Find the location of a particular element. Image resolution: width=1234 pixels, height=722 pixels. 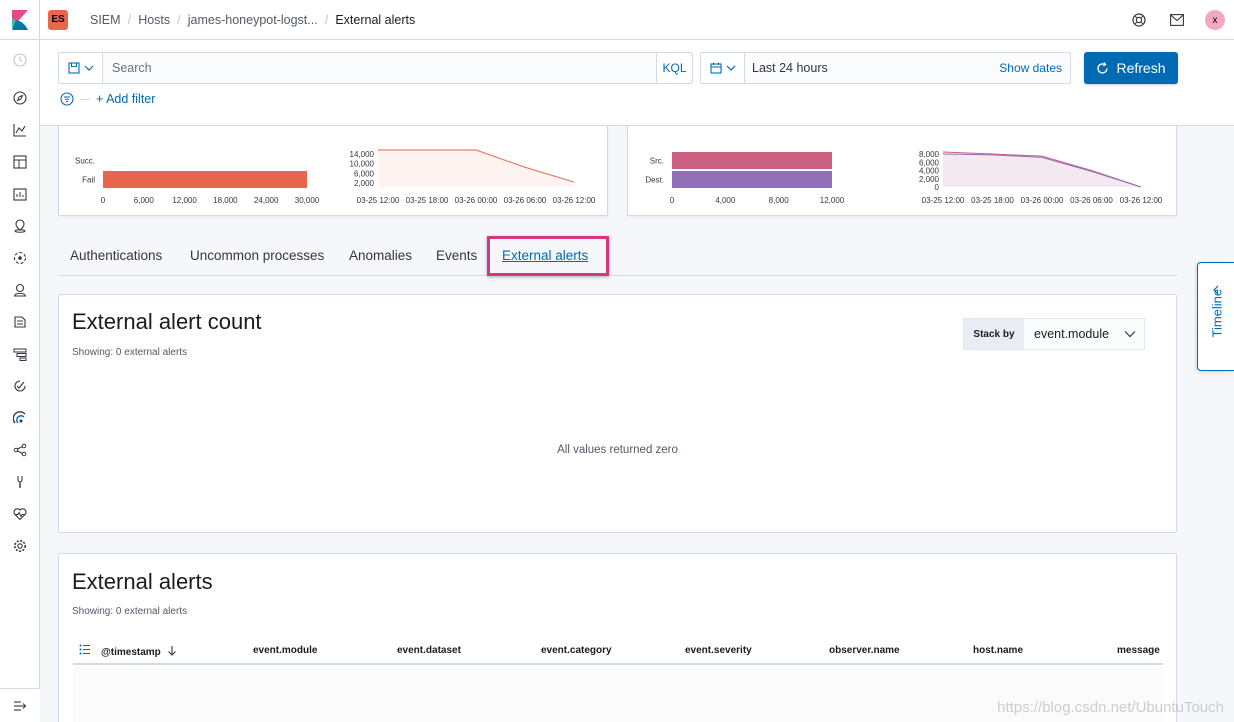

mail-icon is located at coordinates (1177, 20).